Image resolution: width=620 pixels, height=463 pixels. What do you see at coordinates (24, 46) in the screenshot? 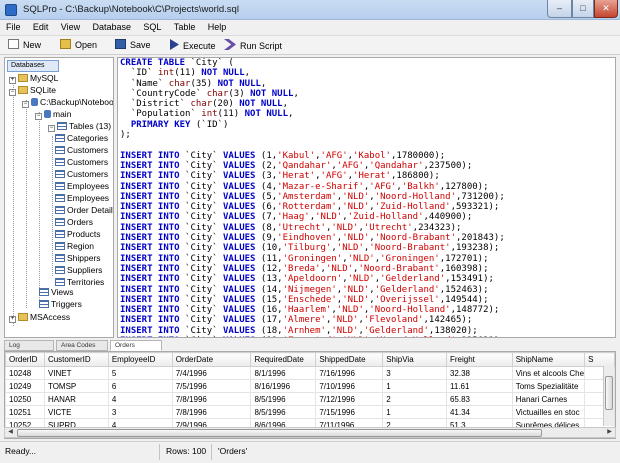
I see `new-button: New` at bounding box center [24, 46].